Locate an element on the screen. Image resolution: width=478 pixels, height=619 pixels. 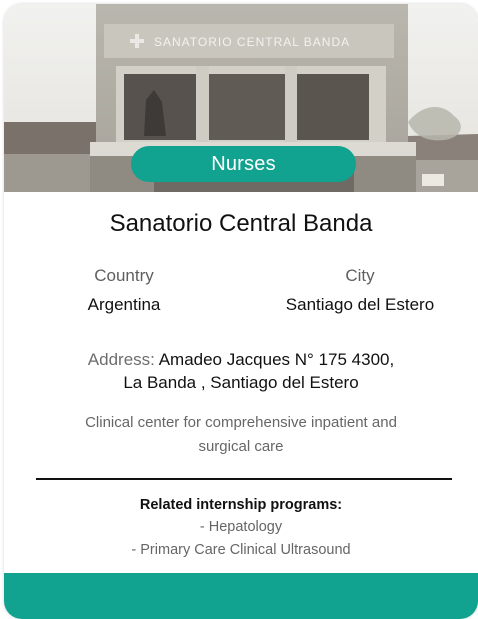
description-line-2: surgical care is located at coordinates (241, 446).